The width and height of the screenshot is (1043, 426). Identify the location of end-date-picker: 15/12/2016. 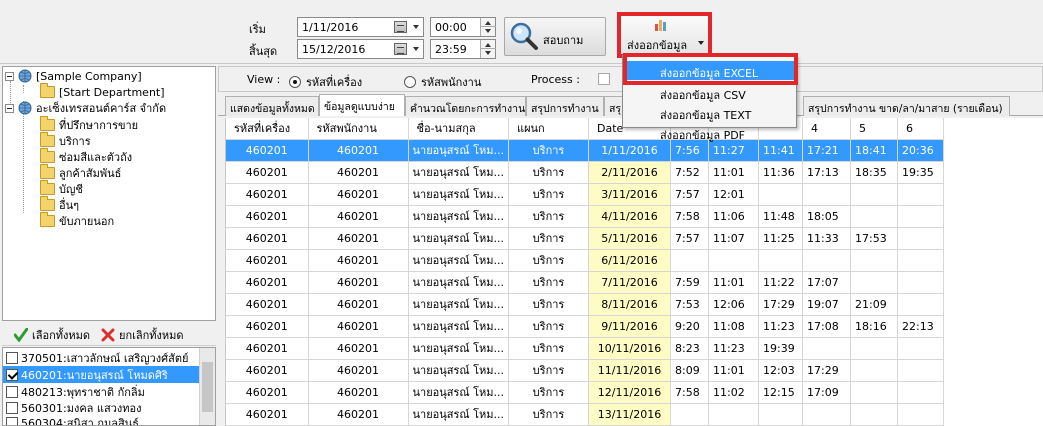
(360, 49).